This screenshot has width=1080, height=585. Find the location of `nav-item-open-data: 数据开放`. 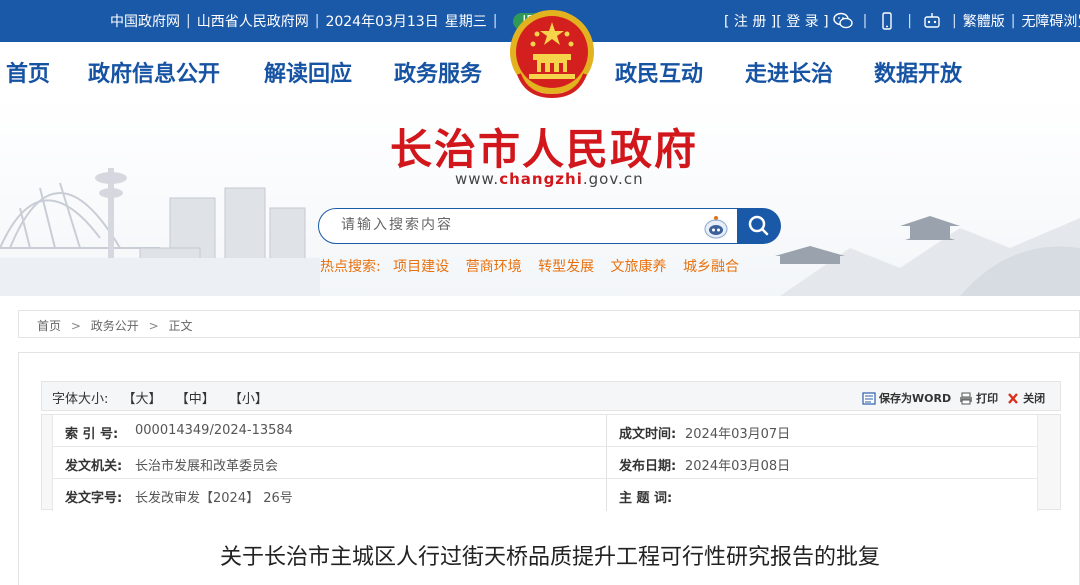

nav-item-open-data: 数据开放 is located at coordinates (918, 72).